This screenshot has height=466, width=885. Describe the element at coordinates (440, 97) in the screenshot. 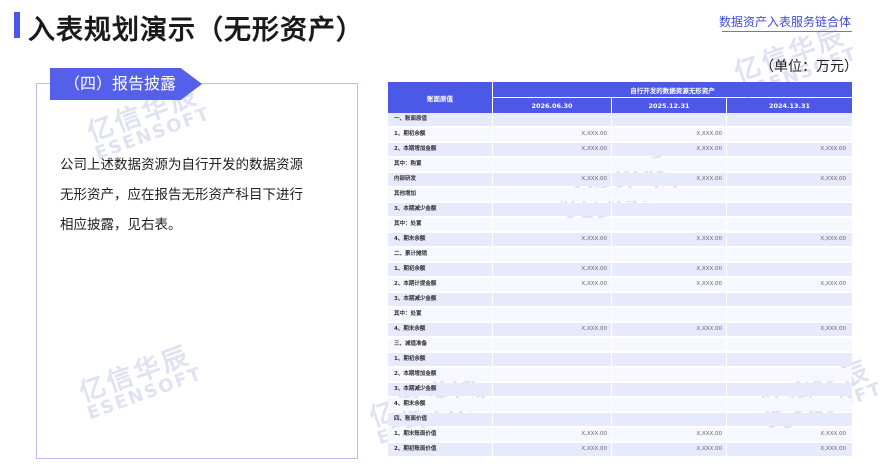

I see `table-header-row-label: 账面原值` at that location.